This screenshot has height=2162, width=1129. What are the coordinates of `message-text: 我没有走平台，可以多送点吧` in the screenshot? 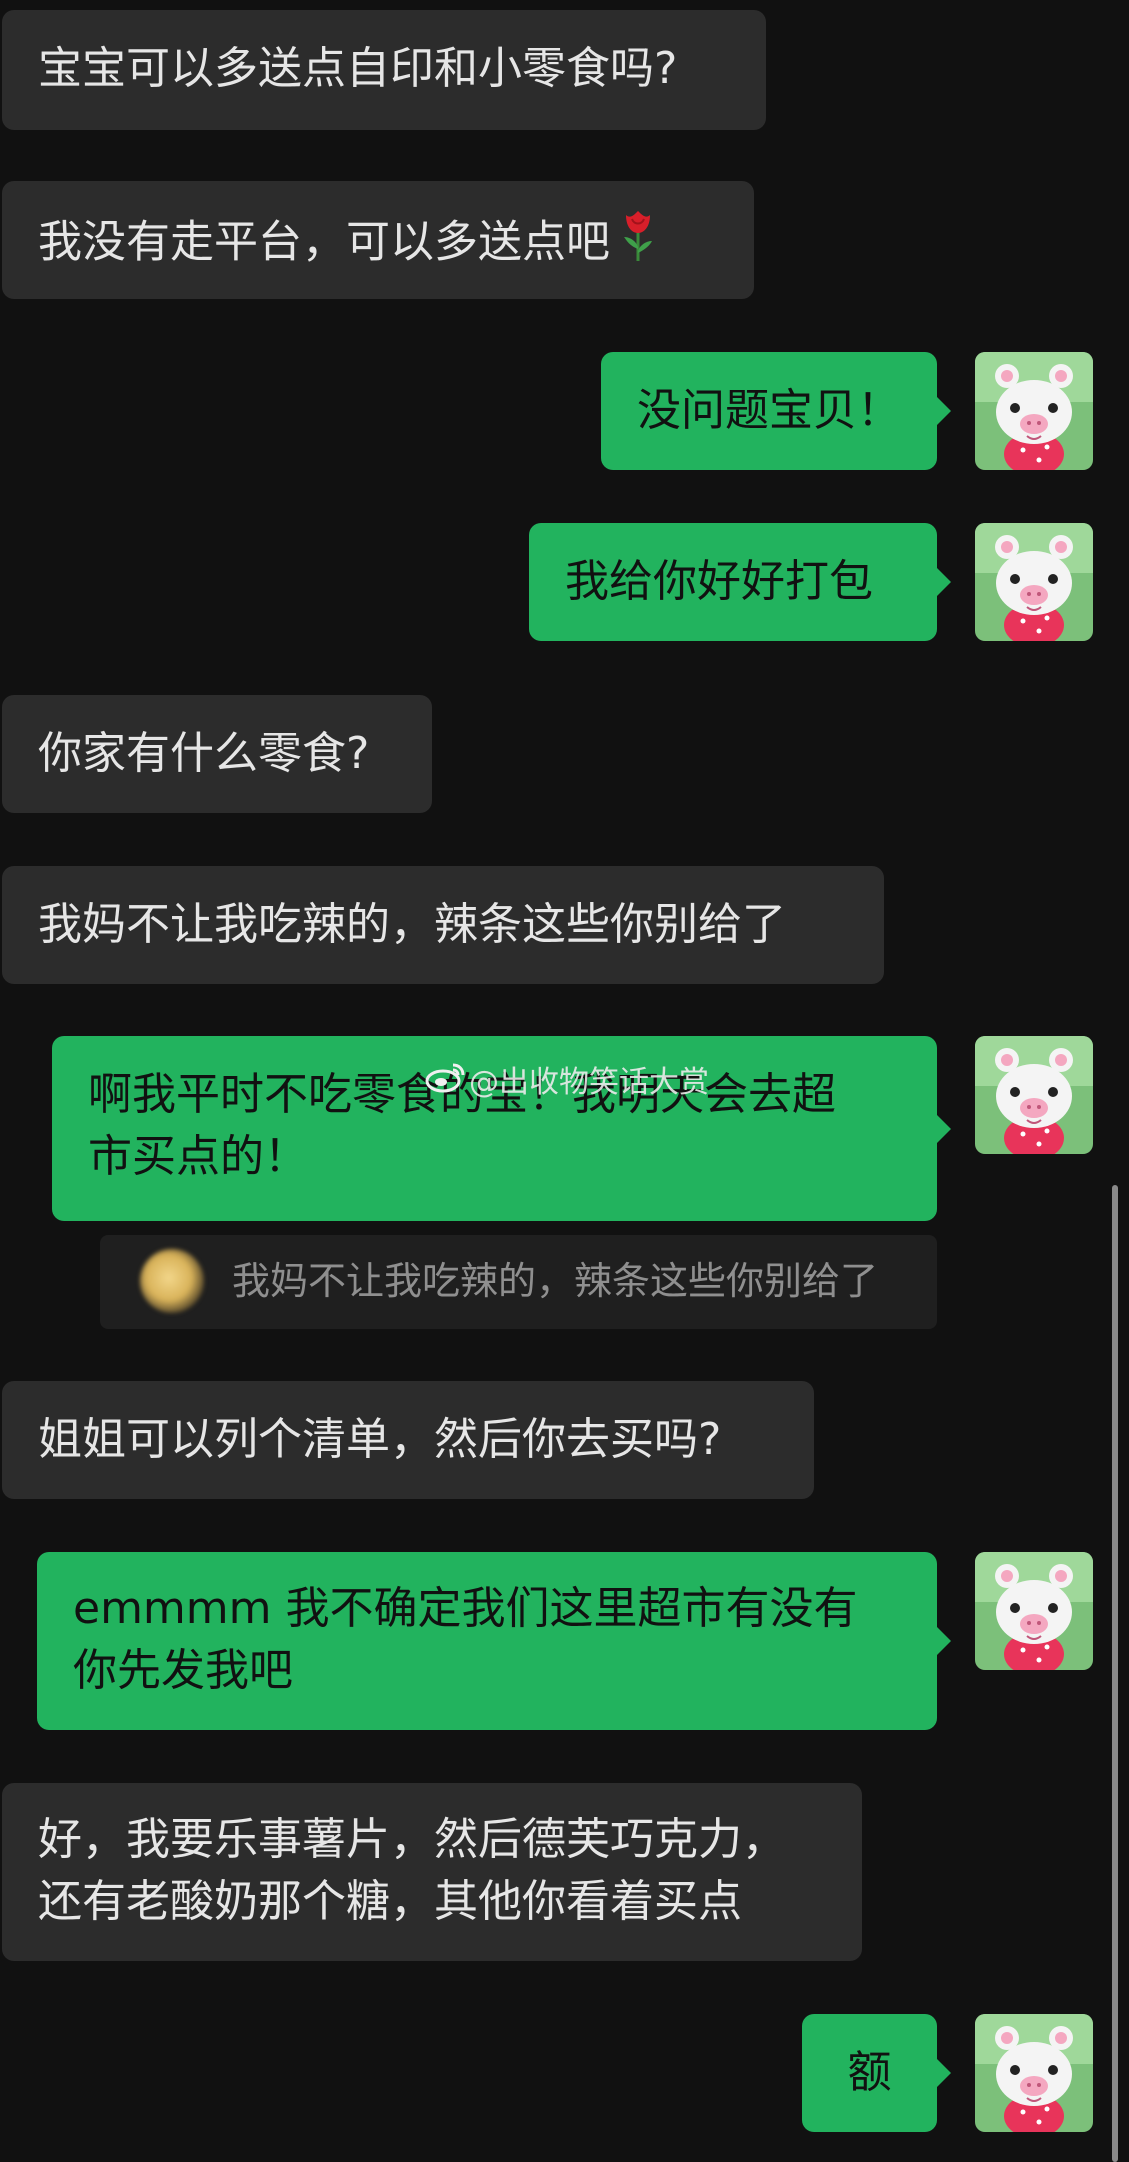 It's located at (324, 242).